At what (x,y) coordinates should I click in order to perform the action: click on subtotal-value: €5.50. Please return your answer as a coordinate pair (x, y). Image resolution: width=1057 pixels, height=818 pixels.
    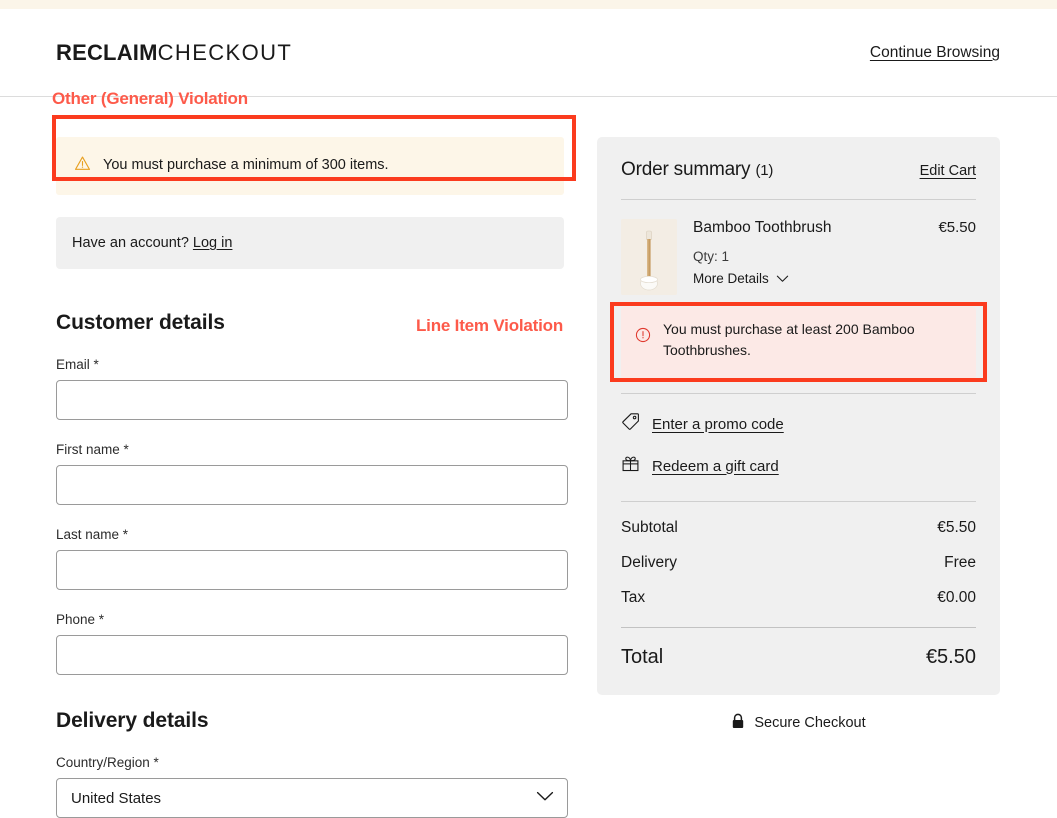
    Looking at the image, I should click on (956, 527).